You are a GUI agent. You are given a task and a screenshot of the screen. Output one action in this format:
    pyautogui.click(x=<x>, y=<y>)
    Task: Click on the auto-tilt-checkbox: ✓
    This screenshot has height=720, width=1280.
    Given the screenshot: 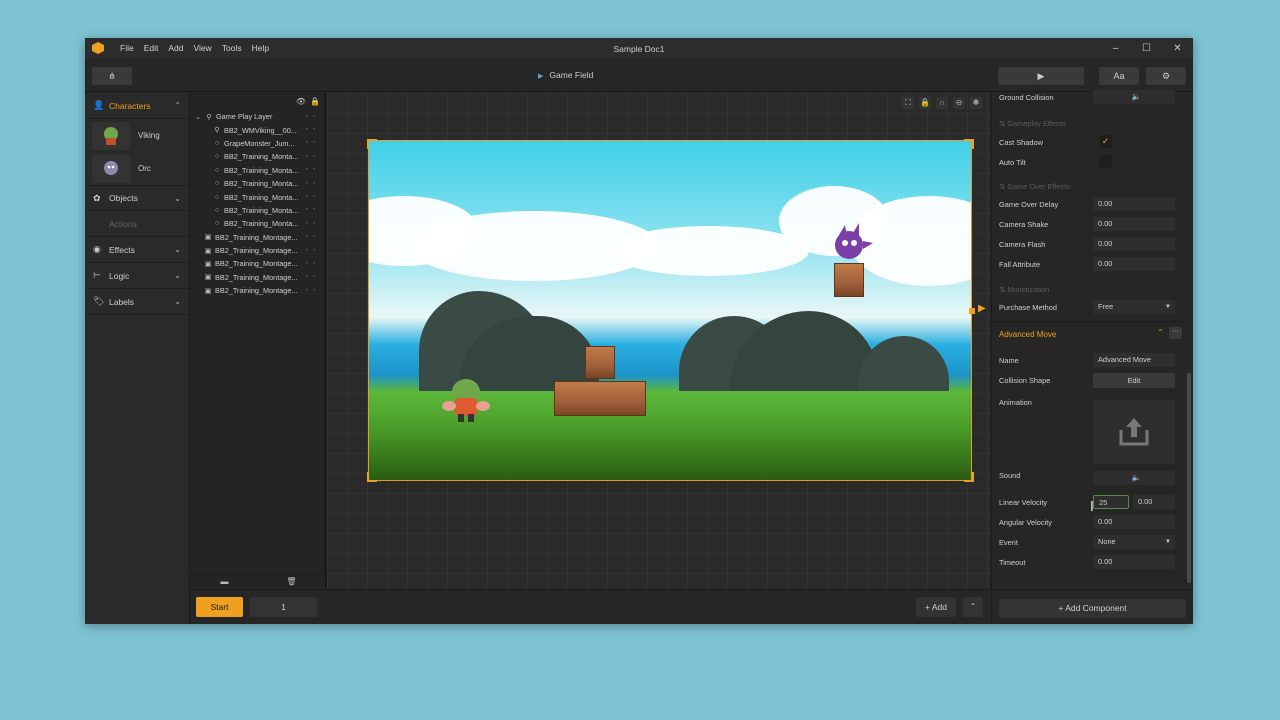 What is the action you would take?
    pyautogui.click(x=1105, y=161)
    